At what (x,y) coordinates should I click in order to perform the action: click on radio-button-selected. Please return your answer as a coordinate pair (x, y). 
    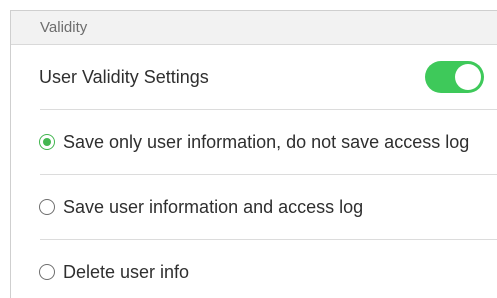
    Looking at the image, I should click on (47, 142).